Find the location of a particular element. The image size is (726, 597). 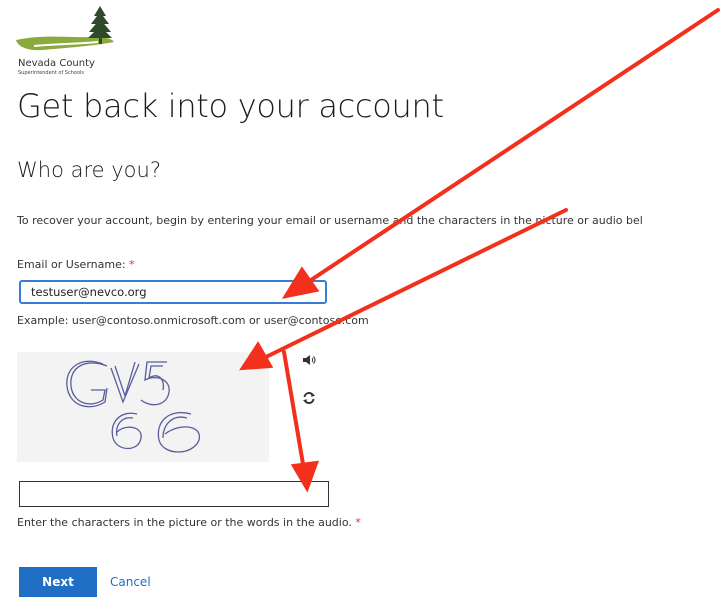

cancel-link: Cancel is located at coordinates (130, 582).